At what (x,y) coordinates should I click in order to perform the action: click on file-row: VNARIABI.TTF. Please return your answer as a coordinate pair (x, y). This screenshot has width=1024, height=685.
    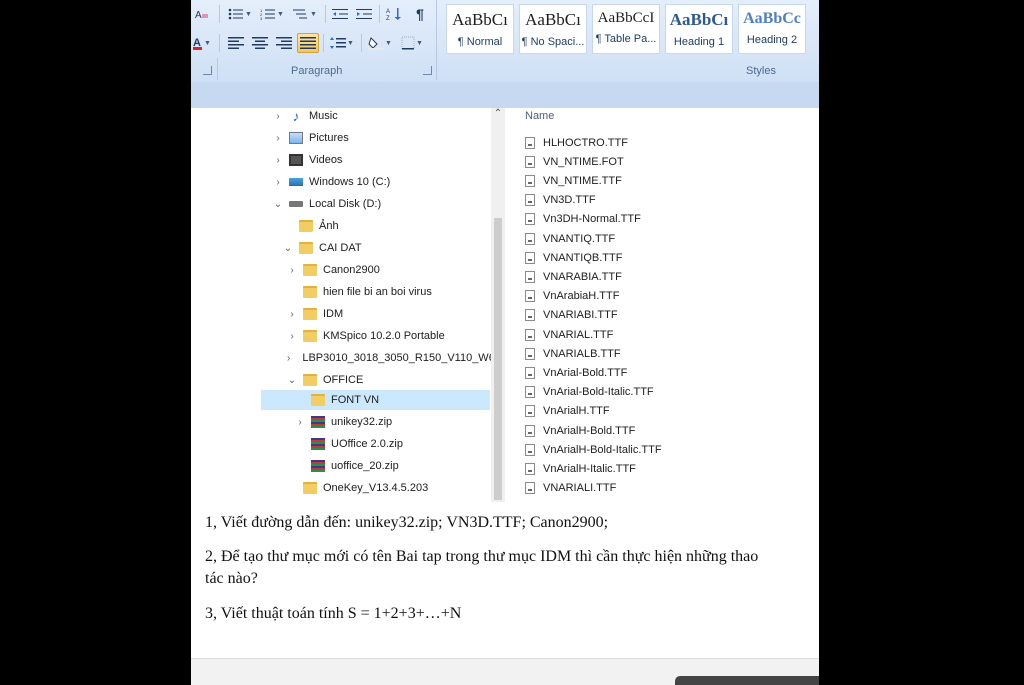
    Looking at the image, I should click on (571, 314).